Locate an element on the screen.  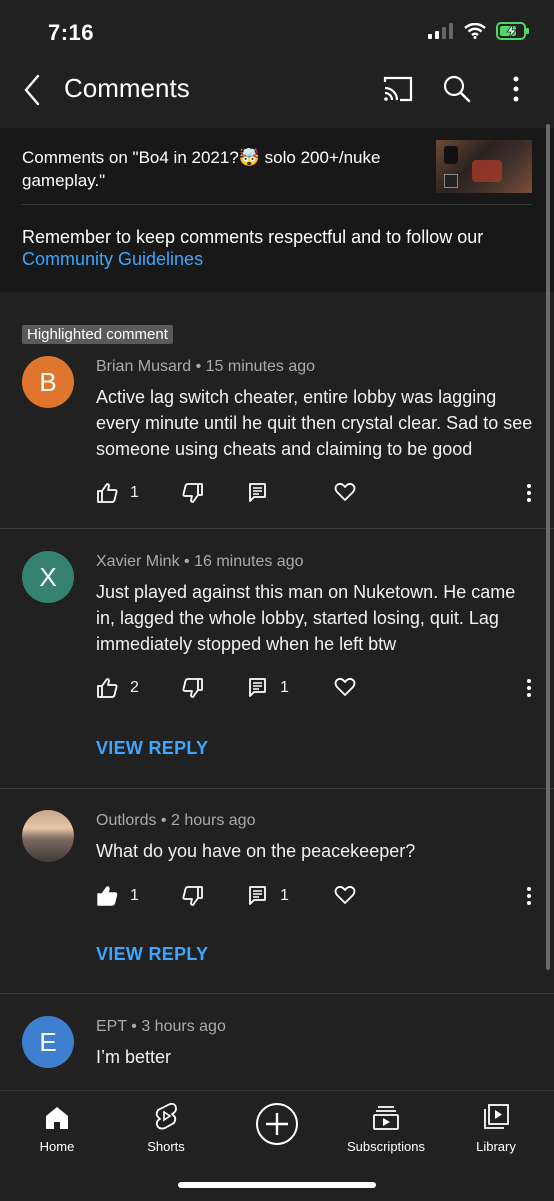
library-icon is located at coordinates (496, 1116).